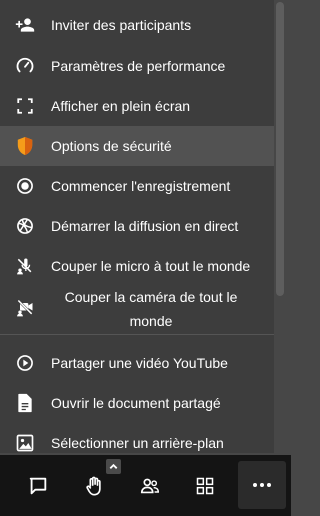 The width and height of the screenshot is (320, 516). I want to click on menu-item-mute-everyone: Couper le micro à tout le monde, so click(137, 266).